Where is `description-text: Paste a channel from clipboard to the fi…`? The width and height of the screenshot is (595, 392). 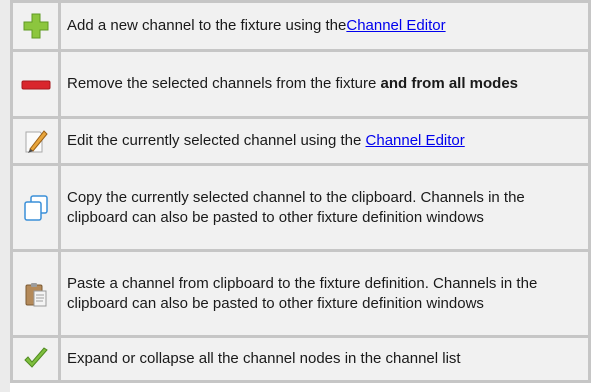 description-text: Paste a channel from clipboard to the fi… is located at coordinates (302, 293).